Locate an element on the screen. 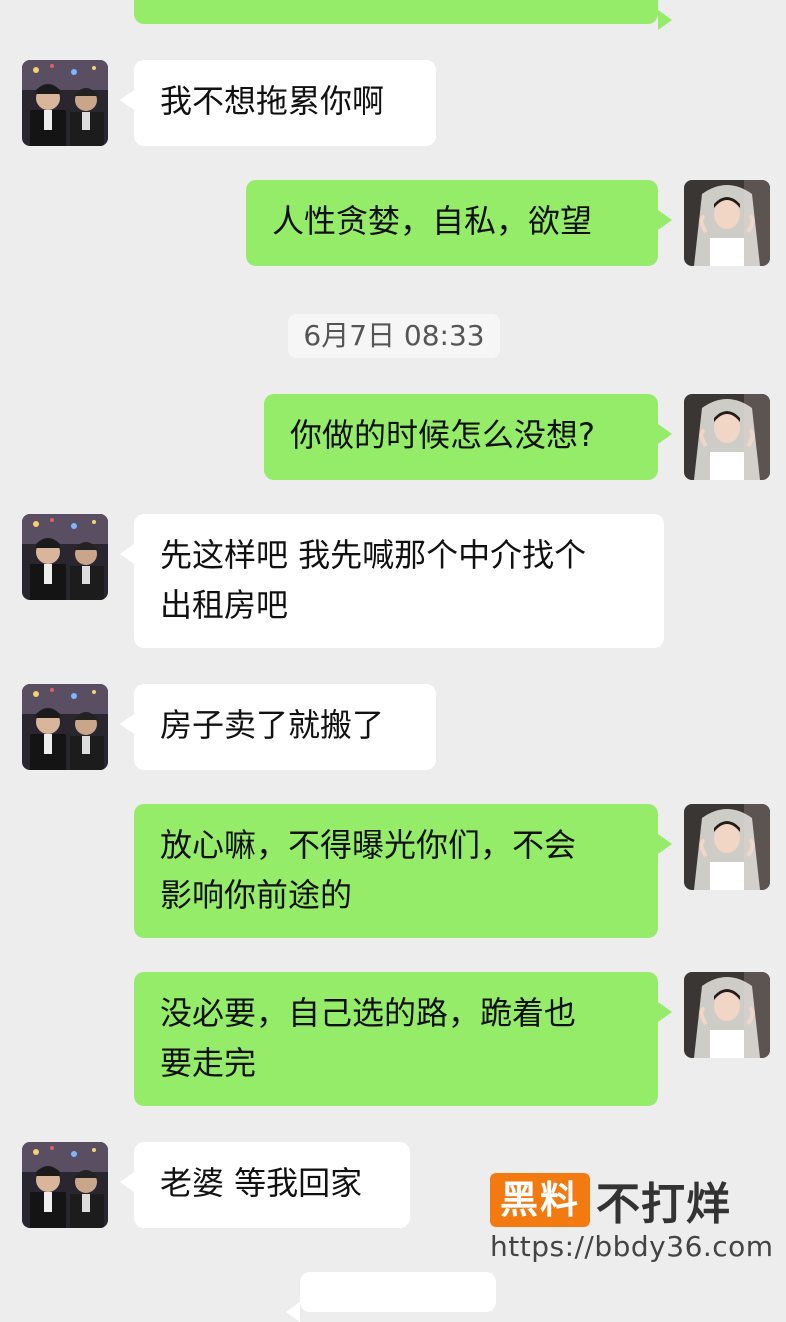 The width and height of the screenshot is (786, 1322). watermark-name: 不打烊 is located at coordinates (664, 1204).